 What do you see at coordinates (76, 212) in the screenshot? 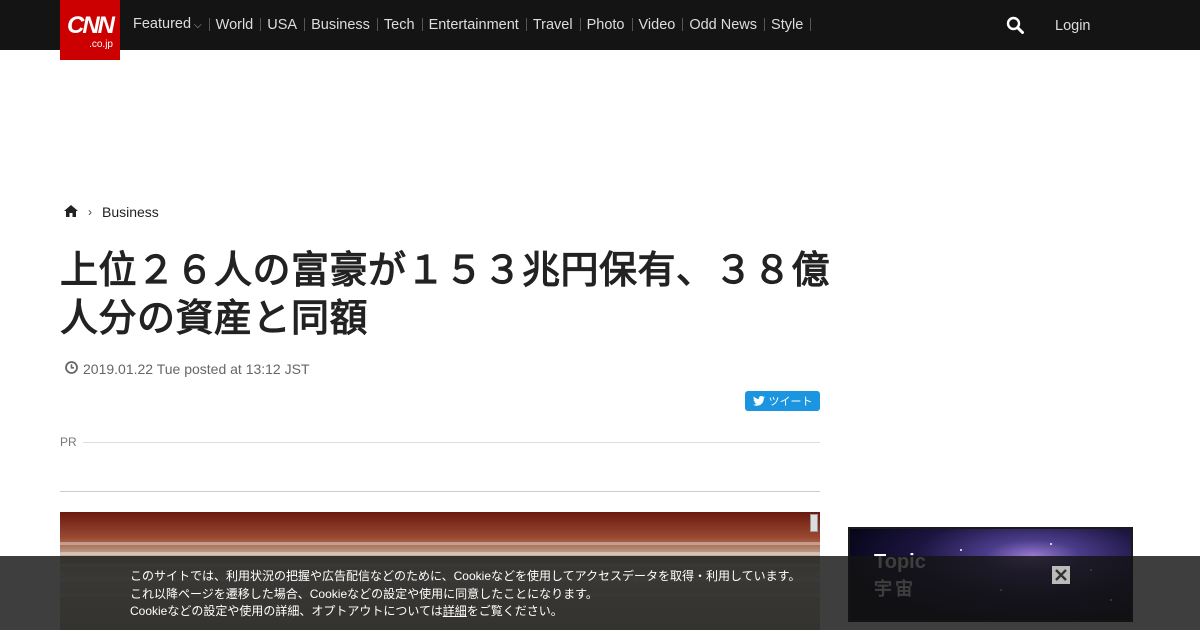
I see `home-icon` at bounding box center [76, 212].